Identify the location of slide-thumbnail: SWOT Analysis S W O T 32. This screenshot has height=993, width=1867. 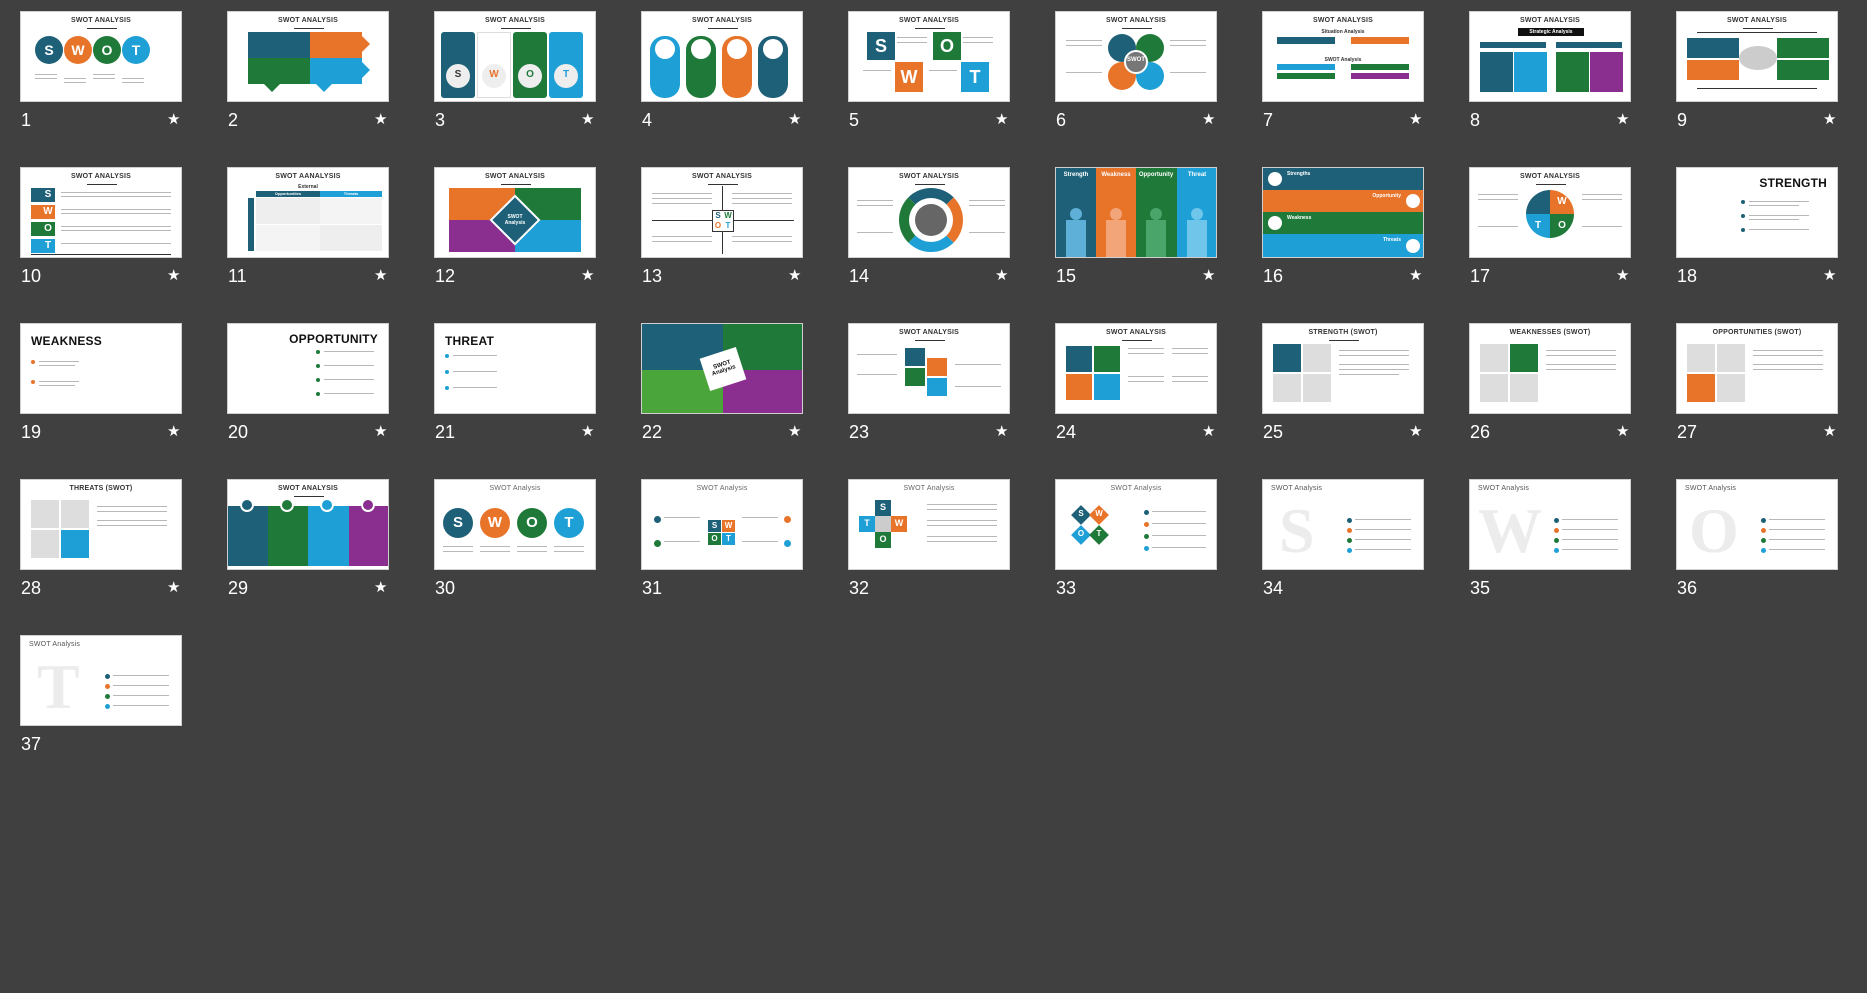
(930, 544).